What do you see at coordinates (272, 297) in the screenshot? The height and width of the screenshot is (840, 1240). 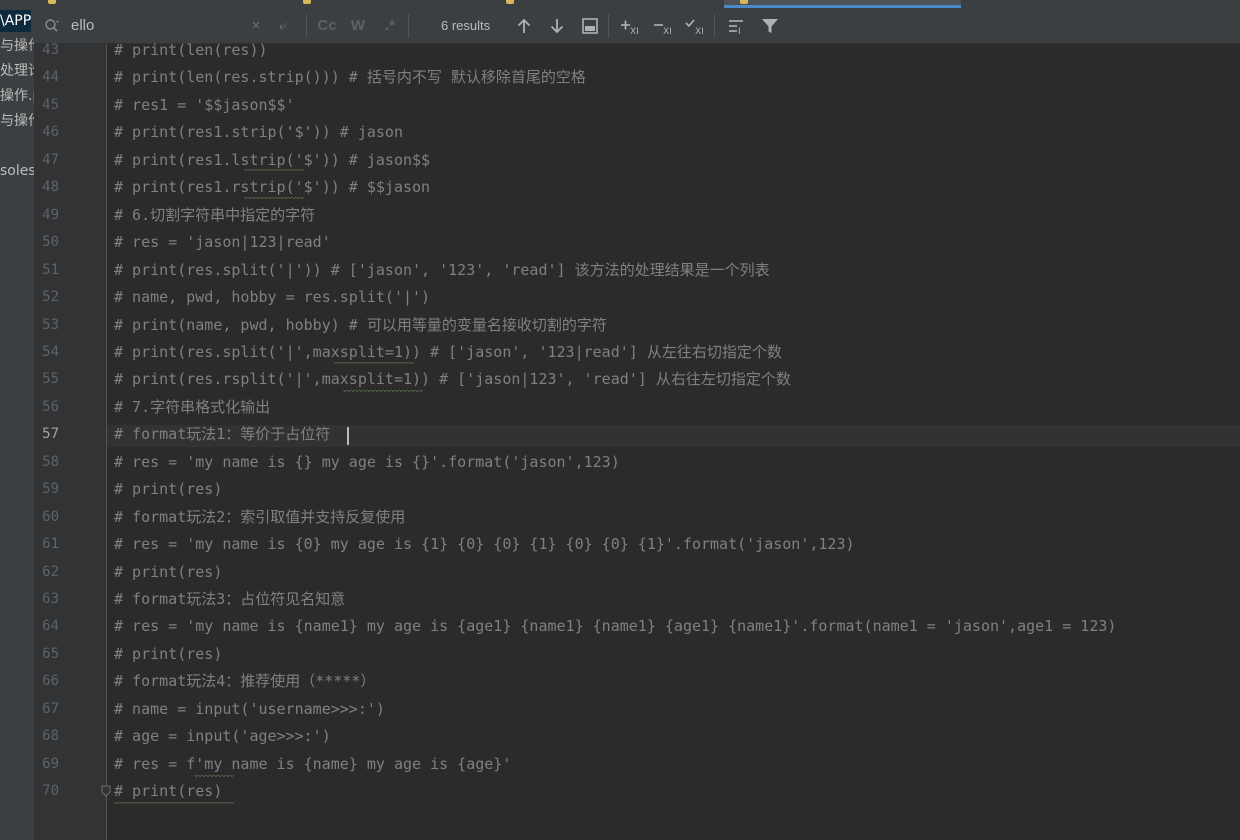 I see `code-line: # name, pwd, hobby = res.split('|')` at bounding box center [272, 297].